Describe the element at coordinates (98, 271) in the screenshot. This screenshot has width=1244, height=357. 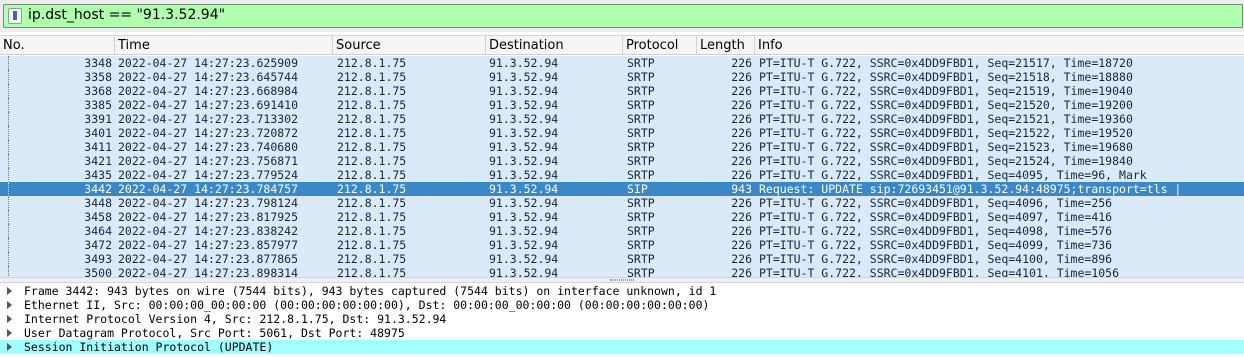
I see `packet-cell-no: 3500` at that location.